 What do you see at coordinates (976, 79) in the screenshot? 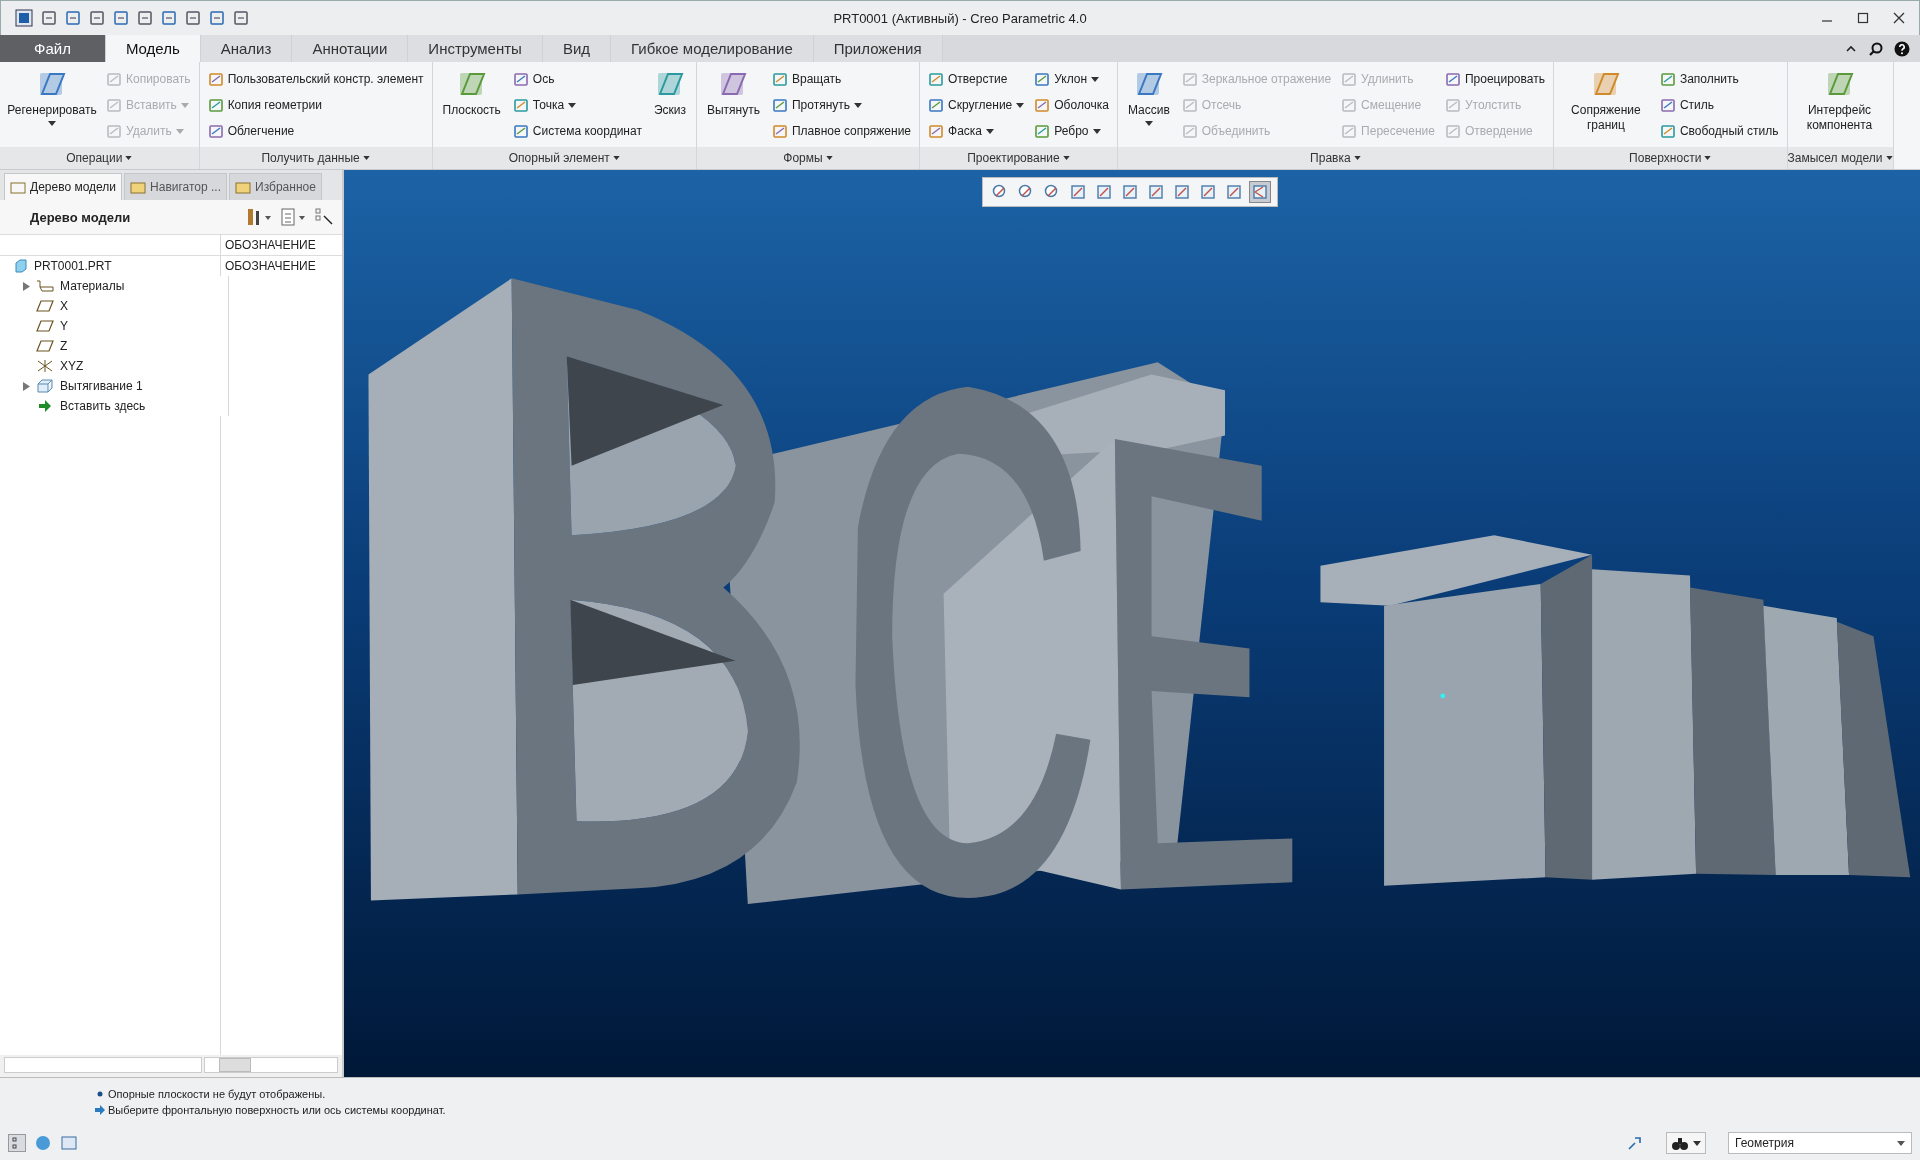
I see `ribbon-button: Отверстие` at bounding box center [976, 79].